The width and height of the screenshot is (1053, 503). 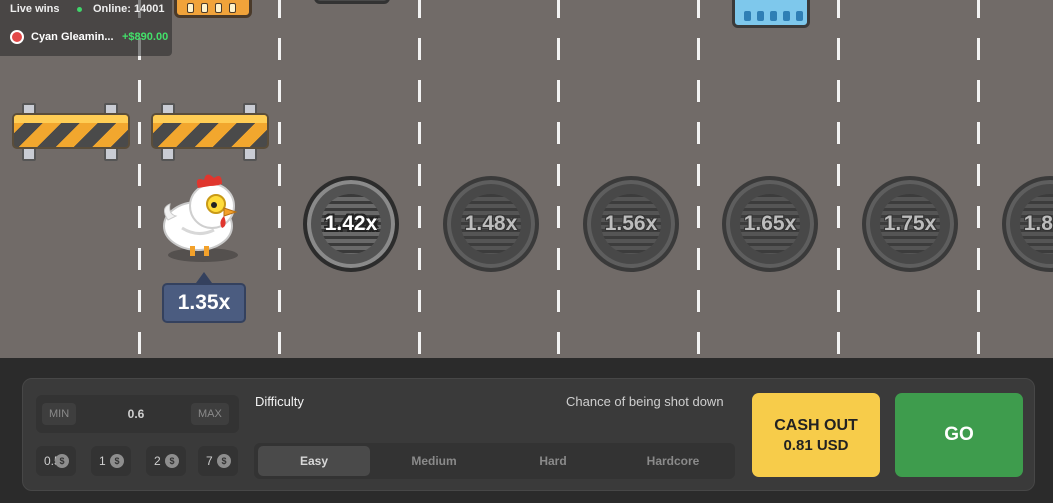 What do you see at coordinates (210, 414) in the screenshot?
I see `bet-max-button: MAX` at bounding box center [210, 414].